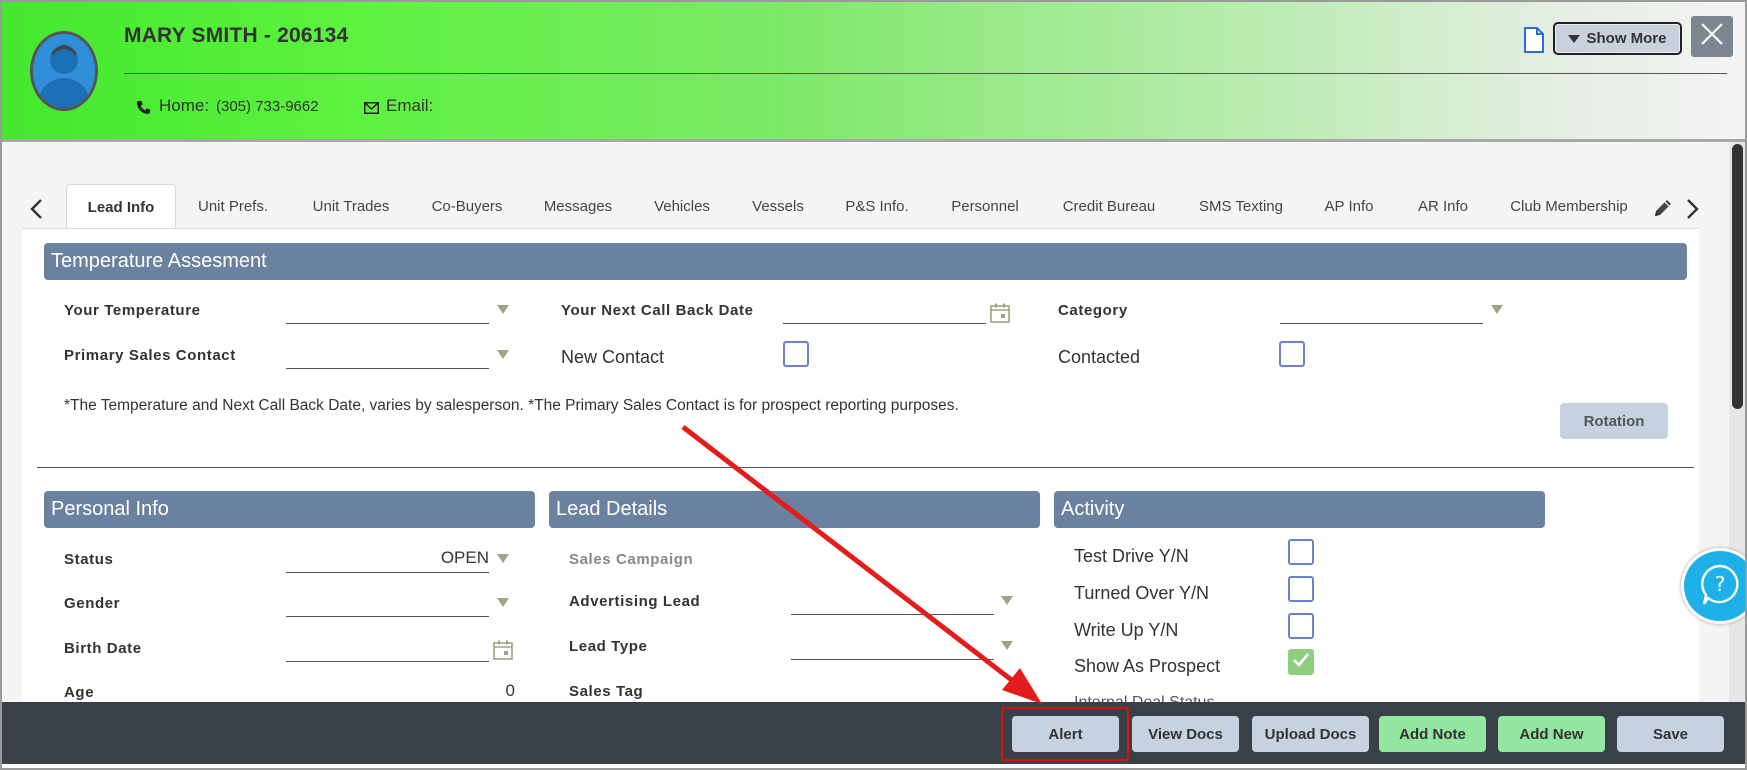 The height and width of the screenshot is (770, 1747). Describe the element at coordinates (1093, 310) in the screenshot. I see `category-label: Category` at that location.